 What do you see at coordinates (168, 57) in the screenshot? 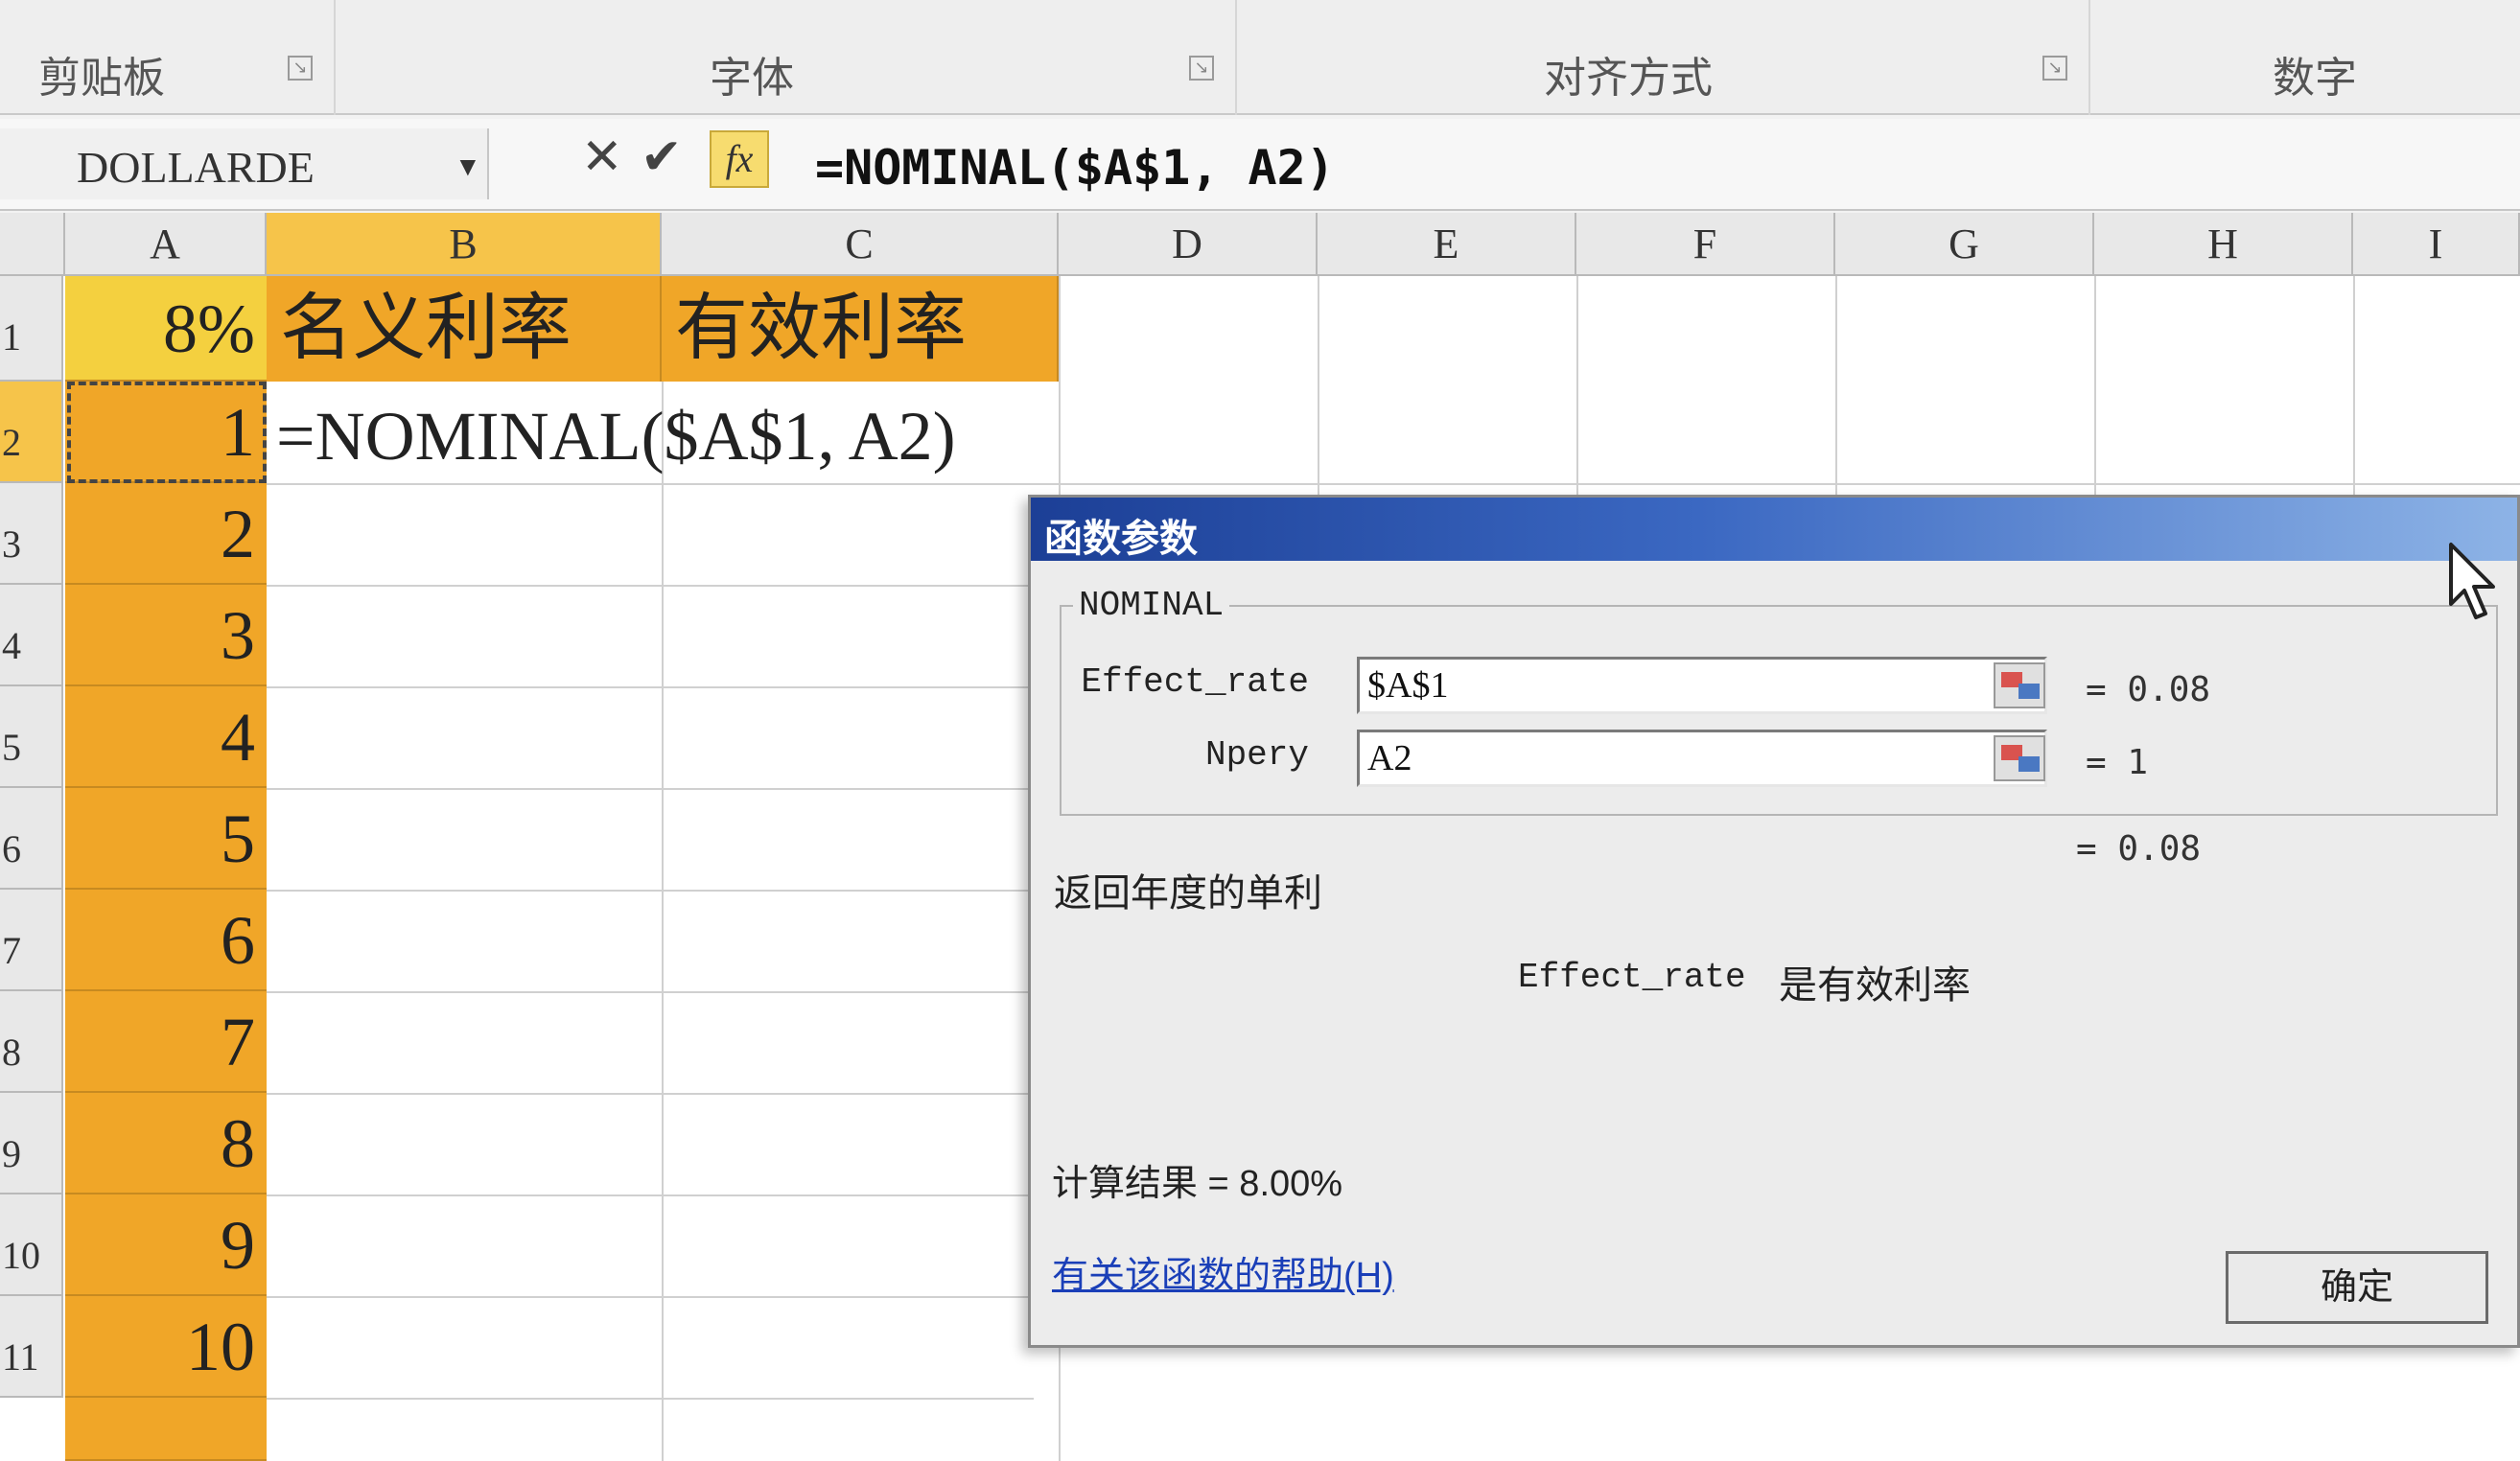
I see `ribbon-group-clipboard: 剪贴板 ↘` at bounding box center [168, 57].